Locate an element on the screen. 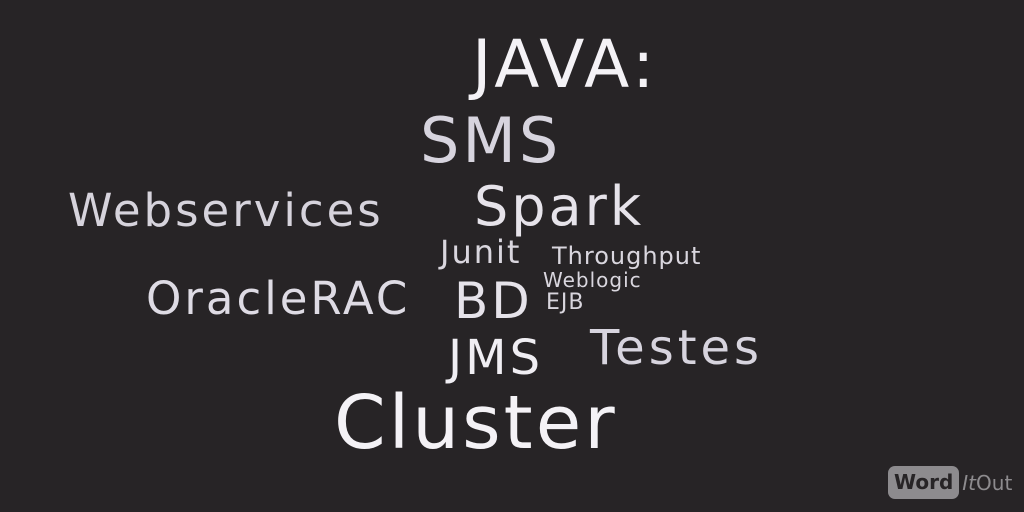  word-throughput: Throughput is located at coordinates (627, 256).